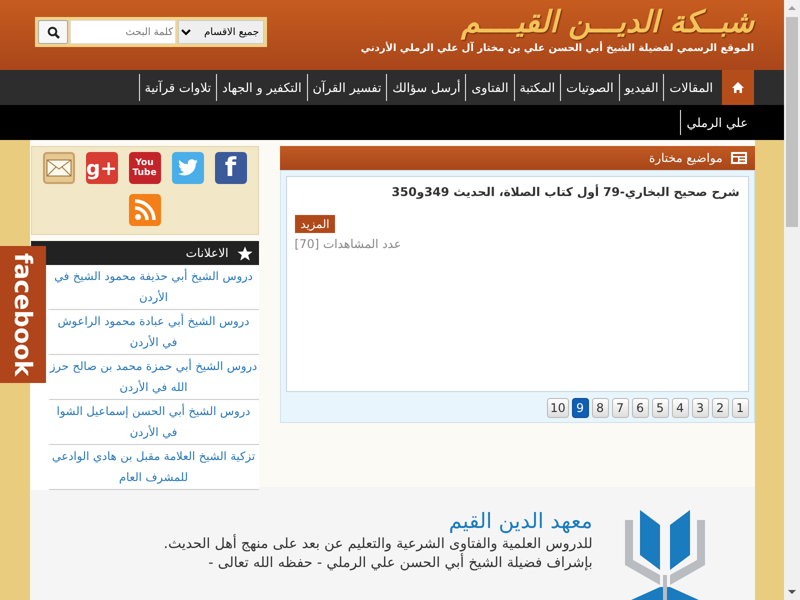 The image size is (800, 600). Describe the element at coordinates (207, 253) in the screenshot. I see `panel-title: الاعلانات` at that location.